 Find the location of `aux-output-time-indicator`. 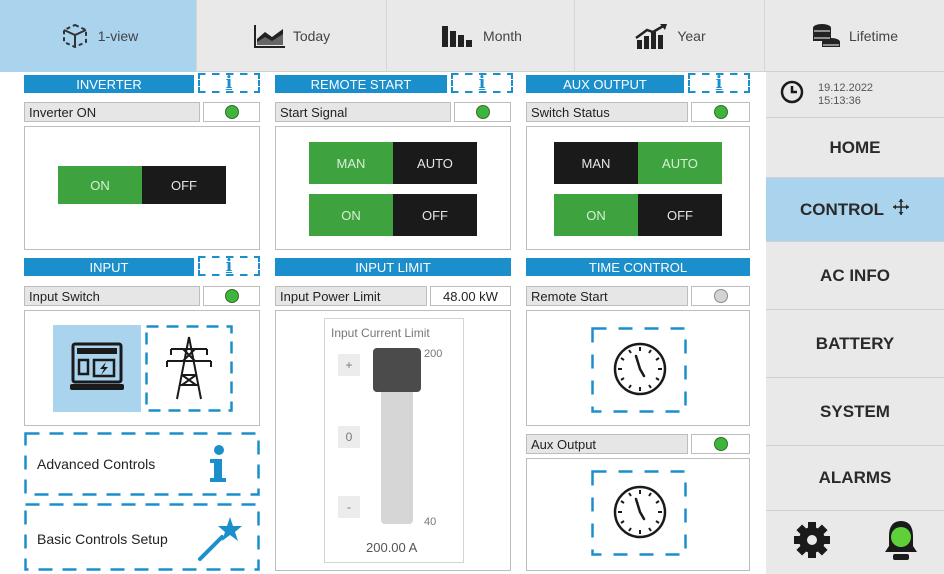

aux-output-time-indicator is located at coordinates (720, 444).